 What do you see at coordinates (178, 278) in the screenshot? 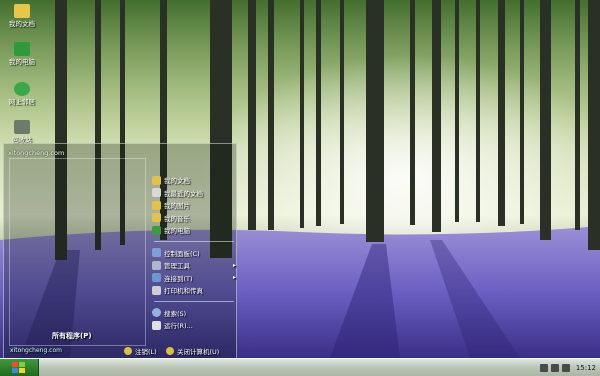
I see `menu-item-label: 连接到(T)` at bounding box center [178, 278].